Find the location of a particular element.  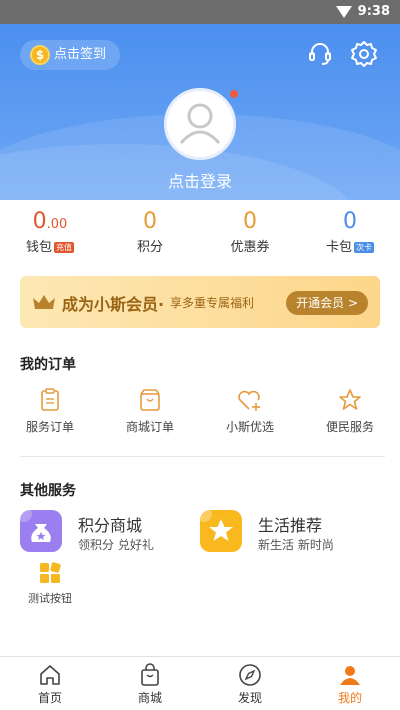

service-orders-label: 服务订单 is located at coordinates (49, 427).